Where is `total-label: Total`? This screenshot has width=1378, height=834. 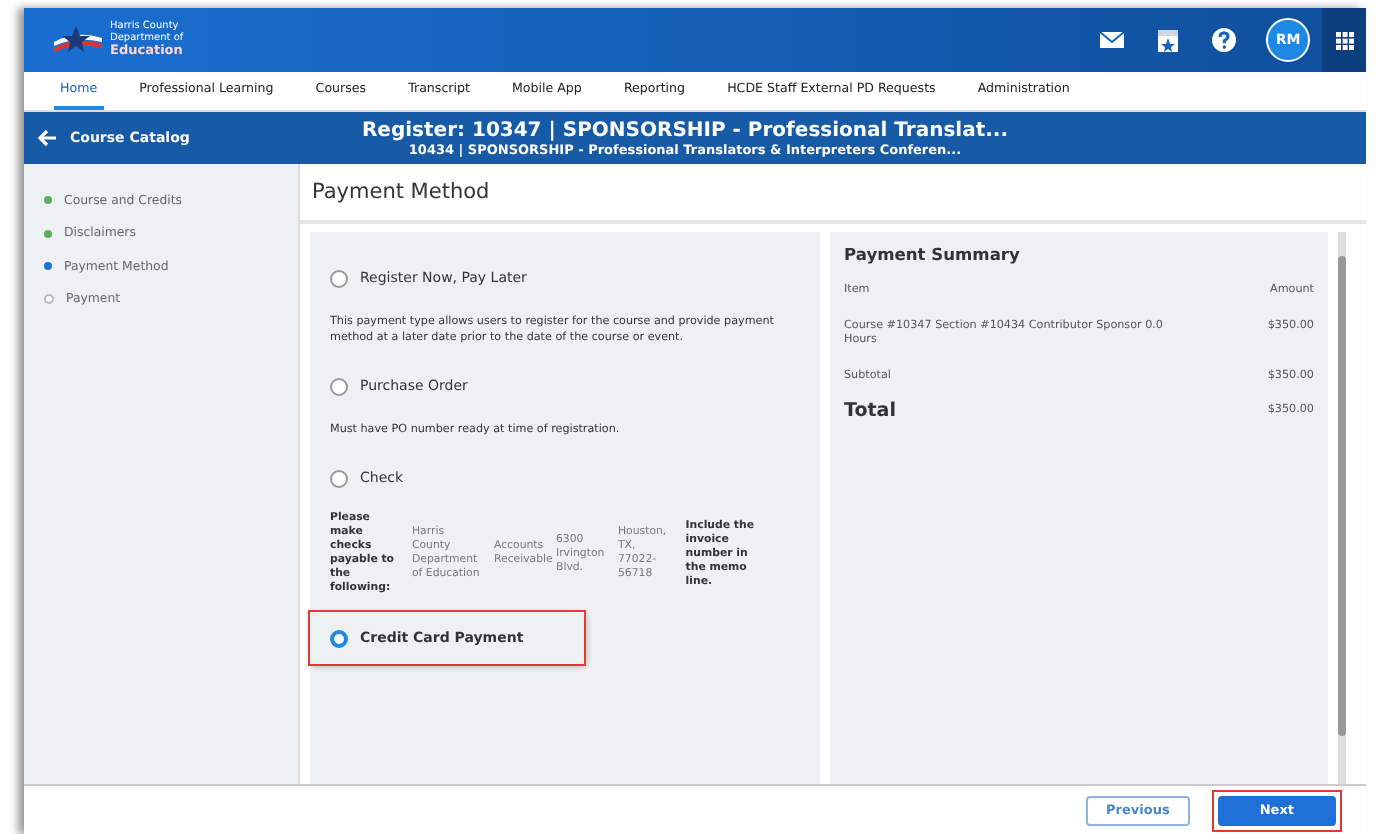
total-label: Total is located at coordinates (870, 411).